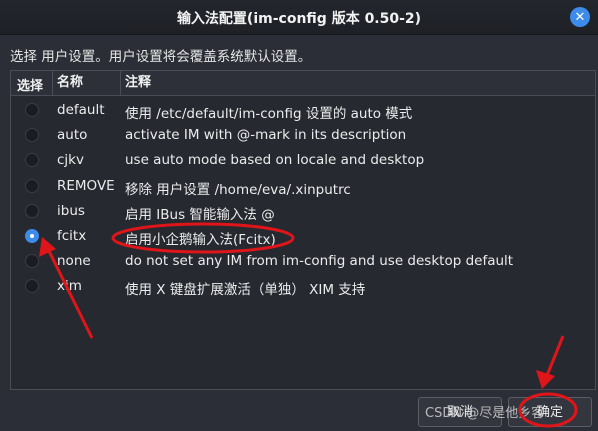 The width and height of the screenshot is (598, 431). I want to click on table-row: REMOVE 移除 用户设置 /home/eva/.xinputrc, so click(303, 186).